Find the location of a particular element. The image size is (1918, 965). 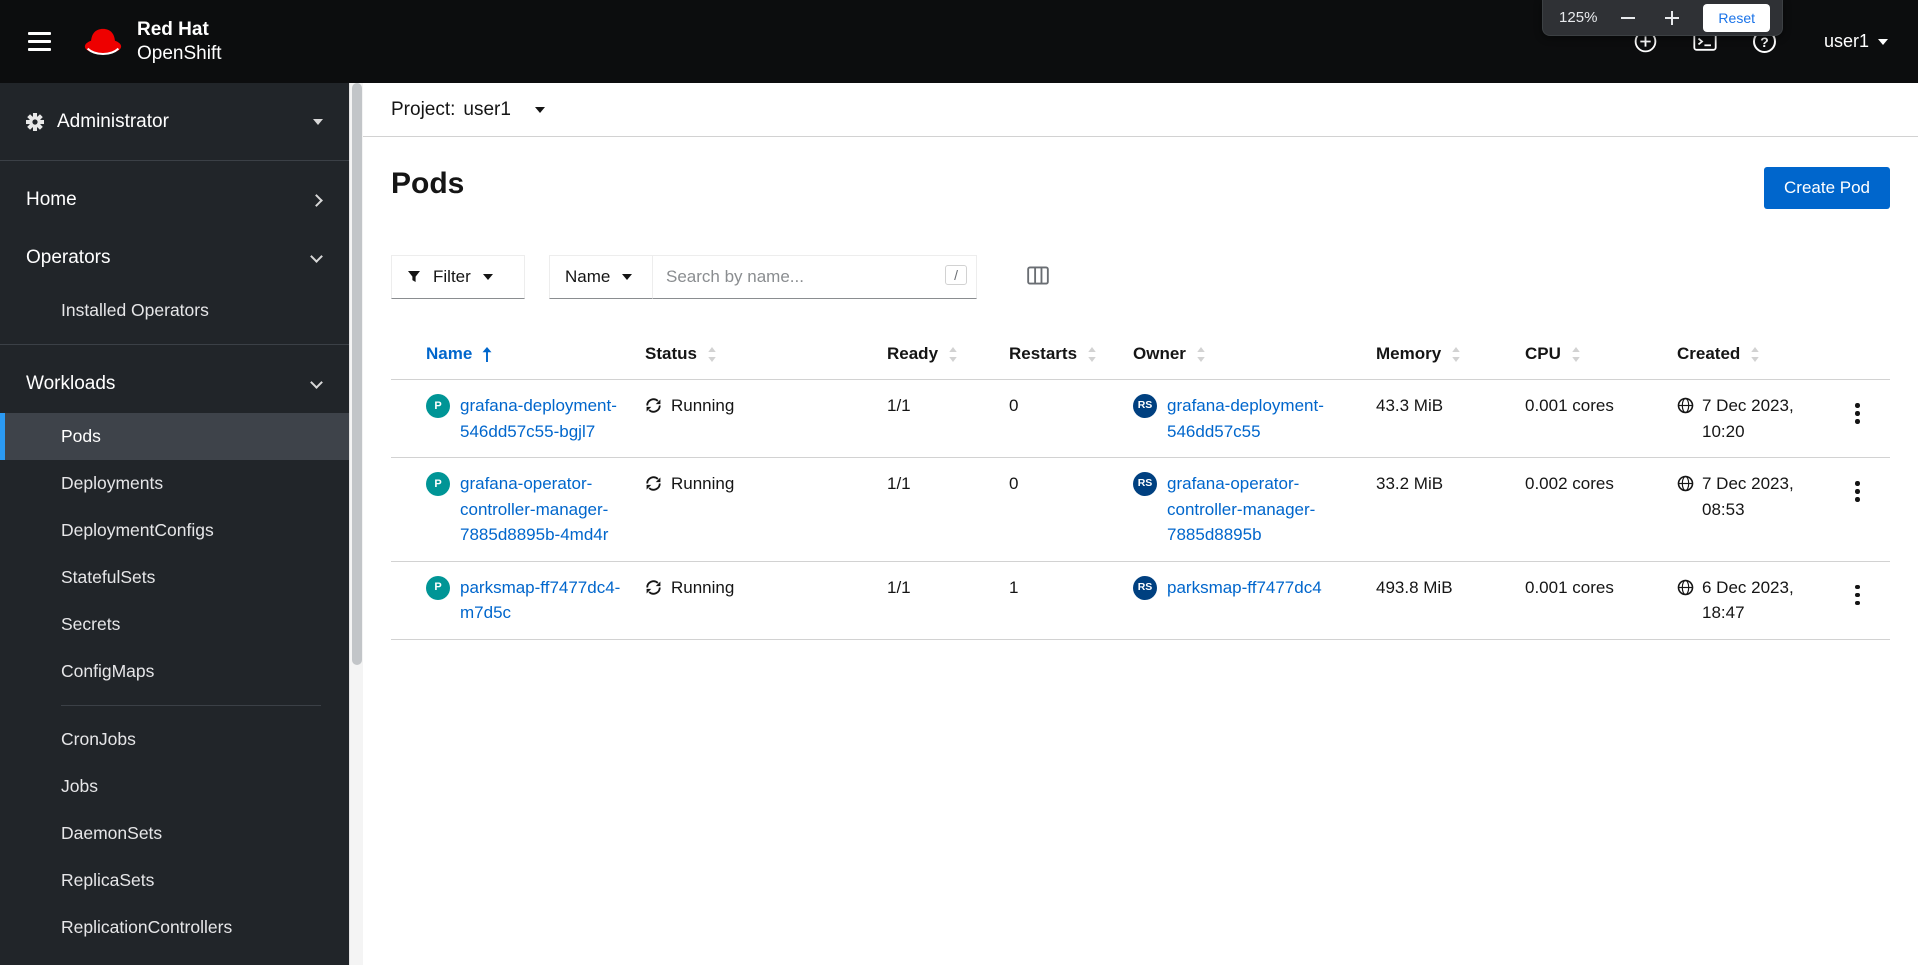

sidebar-item-pods: Pods is located at coordinates (174, 436).